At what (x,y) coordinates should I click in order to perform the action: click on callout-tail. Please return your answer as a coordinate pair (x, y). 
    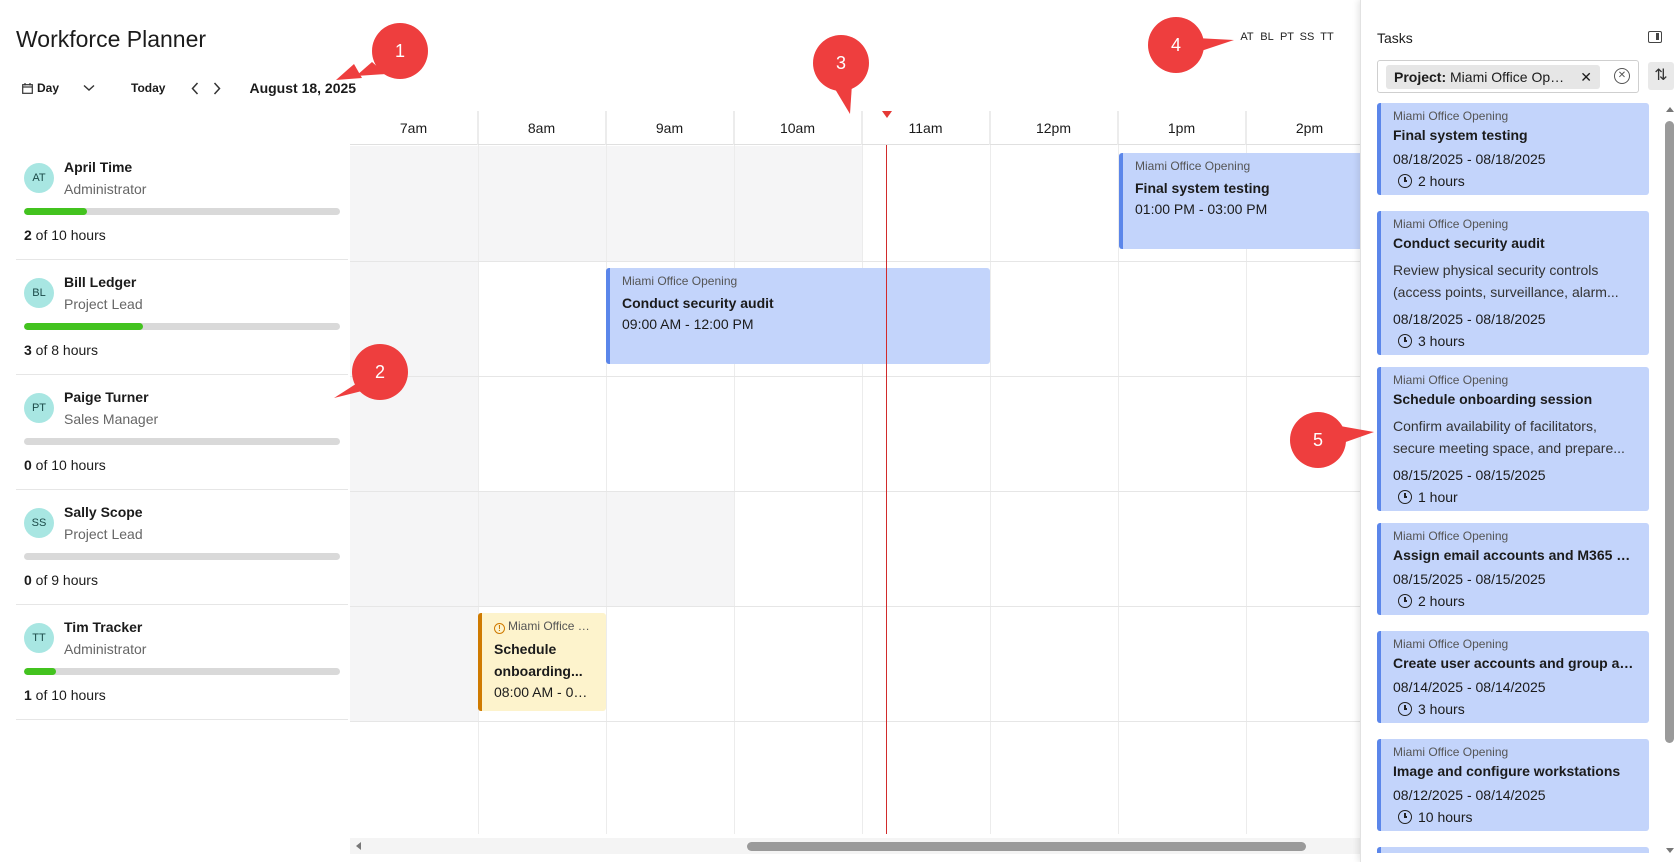
    Looking at the image, I should click on (349, 72).